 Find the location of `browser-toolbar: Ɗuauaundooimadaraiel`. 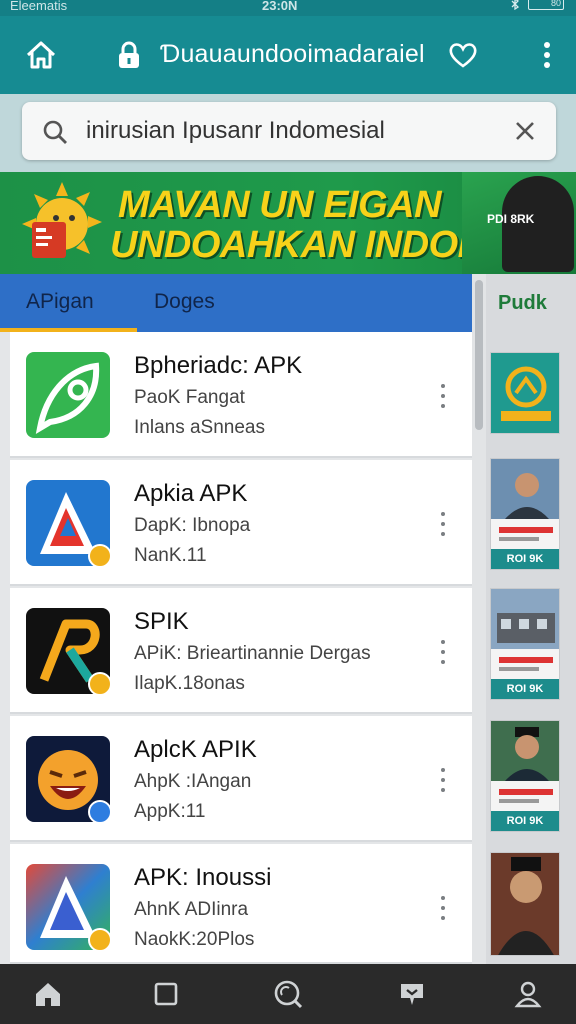

browser-toolbar: Ɗuauaundooimadaraiel is located at coordinates (288, 55).